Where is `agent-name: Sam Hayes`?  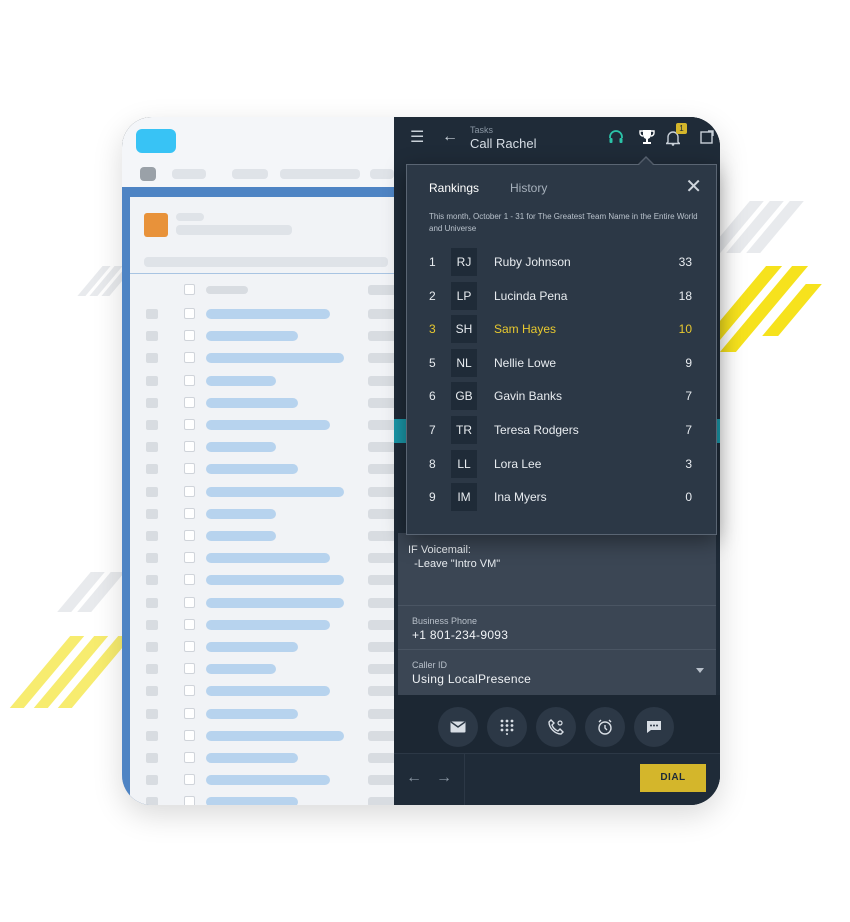
agent-name: Sam Hayes is located at coordinates (525, 329).